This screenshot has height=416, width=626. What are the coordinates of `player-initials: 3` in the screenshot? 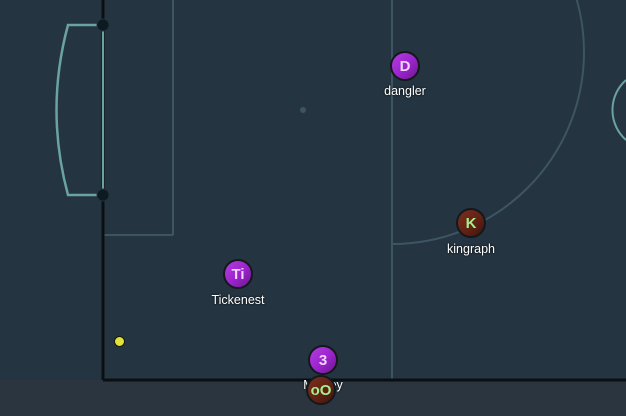 It's located at (323, 360).